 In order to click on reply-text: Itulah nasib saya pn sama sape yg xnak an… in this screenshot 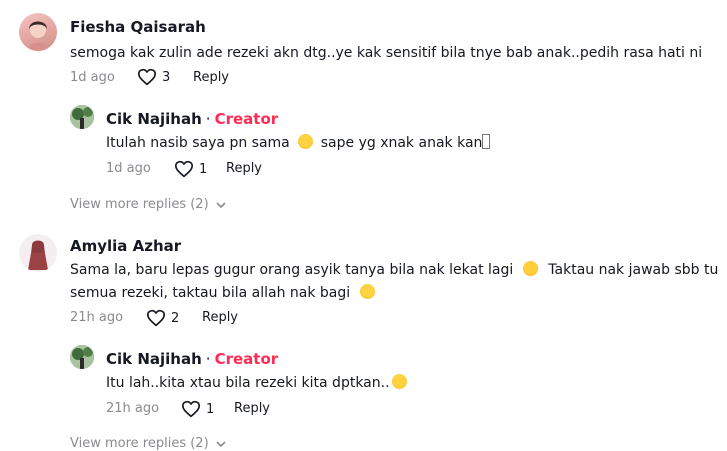, I will do `click(298, 143)`.